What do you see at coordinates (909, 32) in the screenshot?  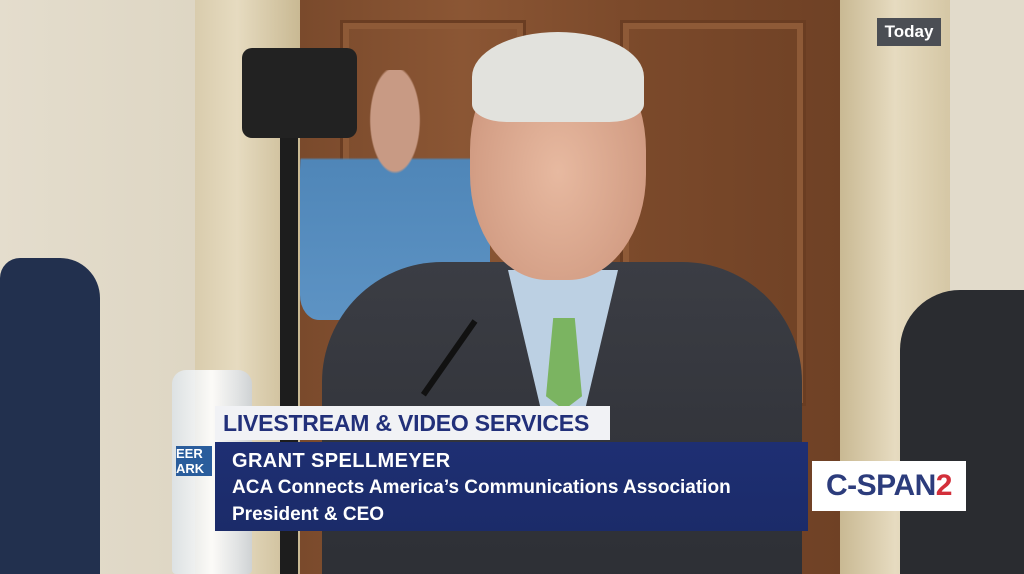 I see `today-badge: Today` at bounding box center [909, 32].